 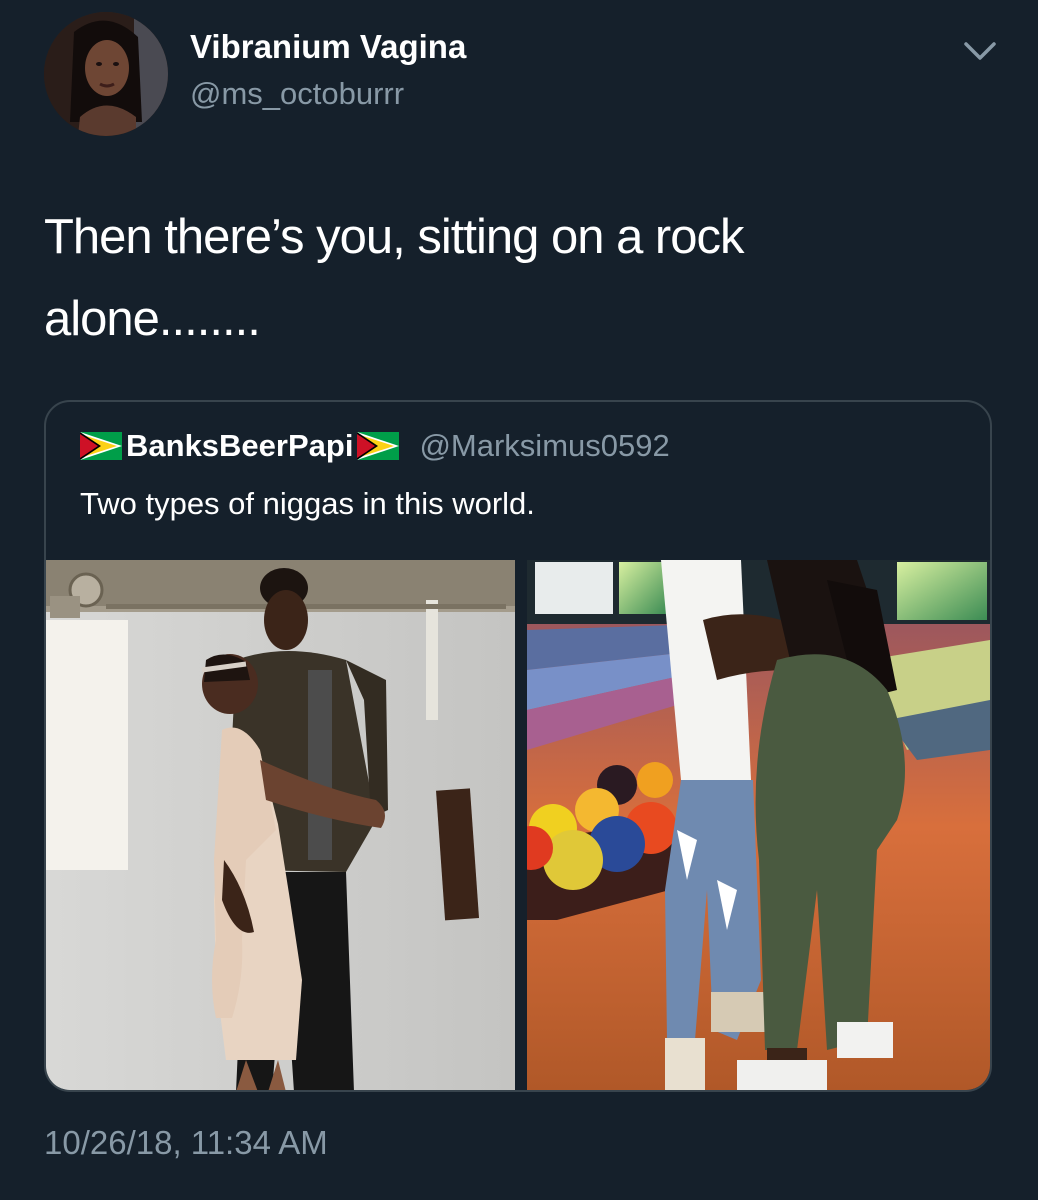 I want to click on quoted-tweet-text: Two types of niggas in this world., so click(x=307, y=503).